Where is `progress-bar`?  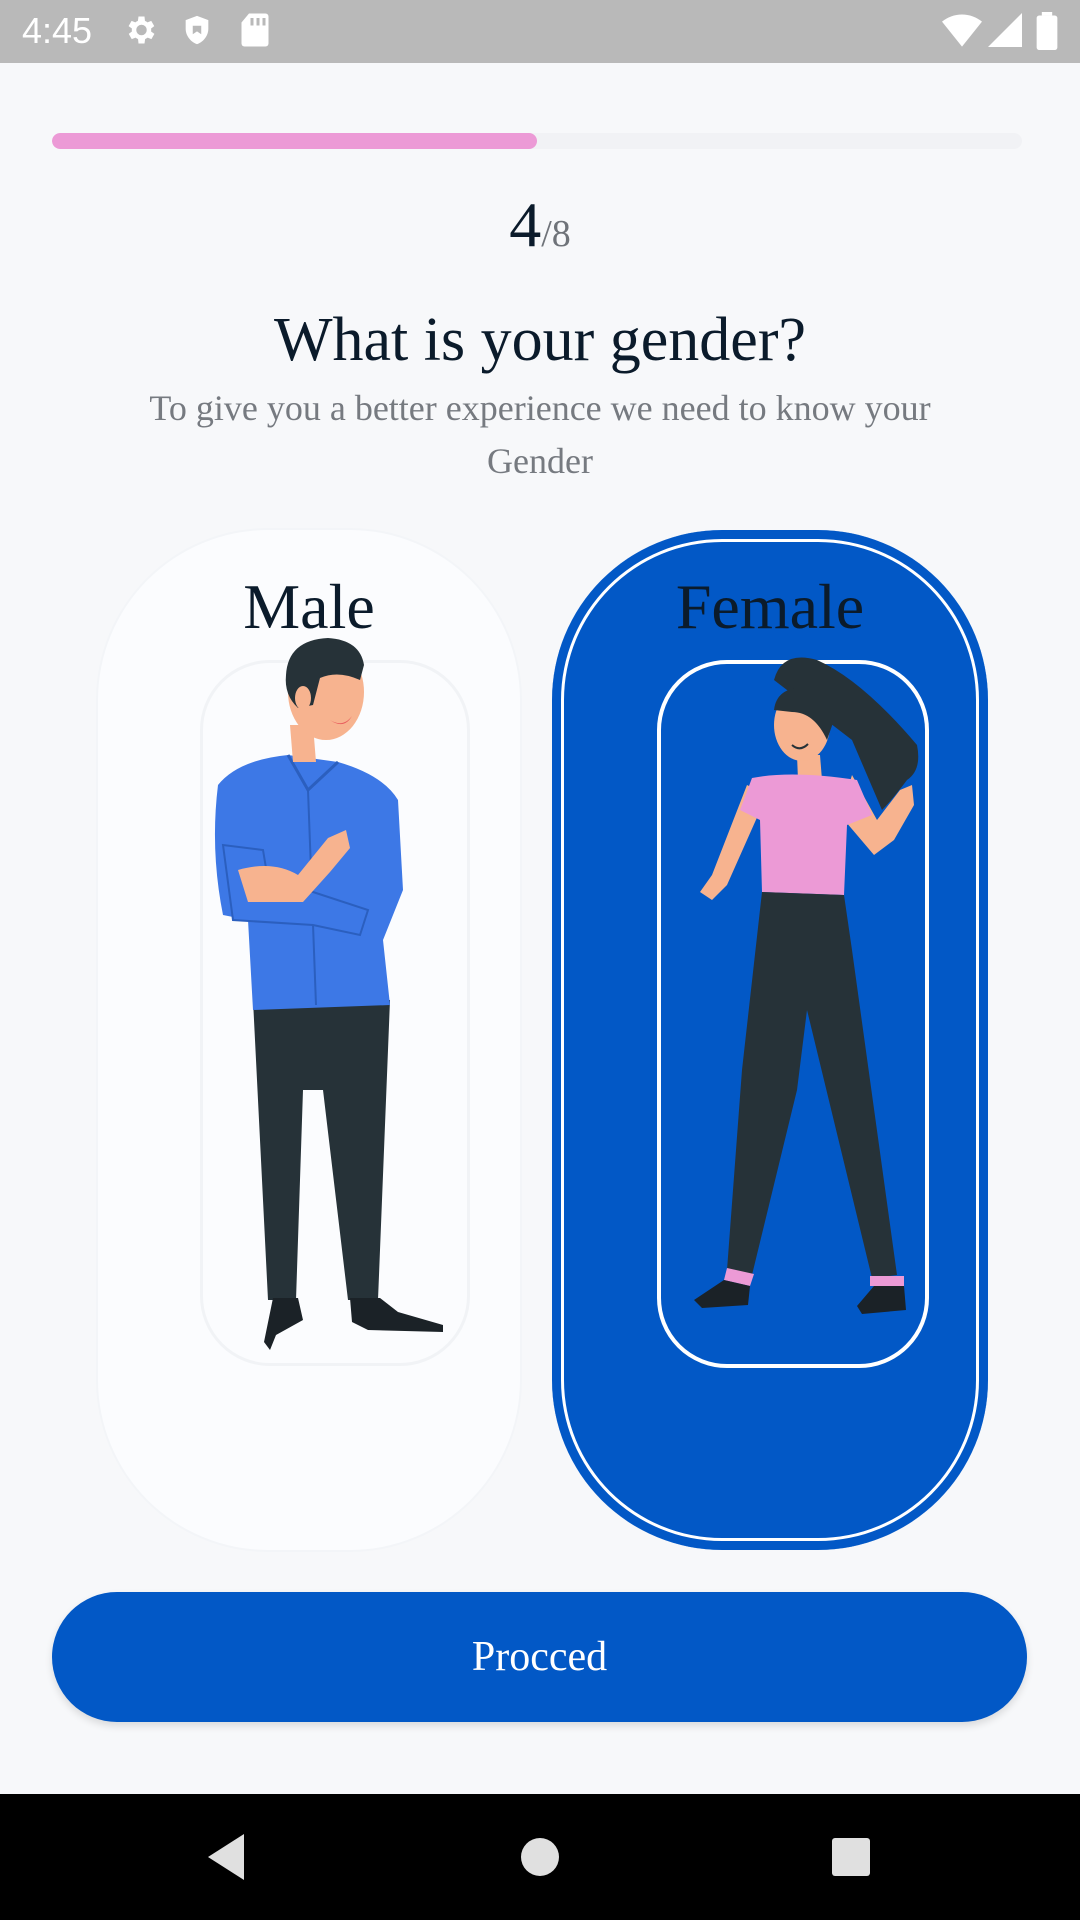 progress-bar is located at coordinates (537, 141).